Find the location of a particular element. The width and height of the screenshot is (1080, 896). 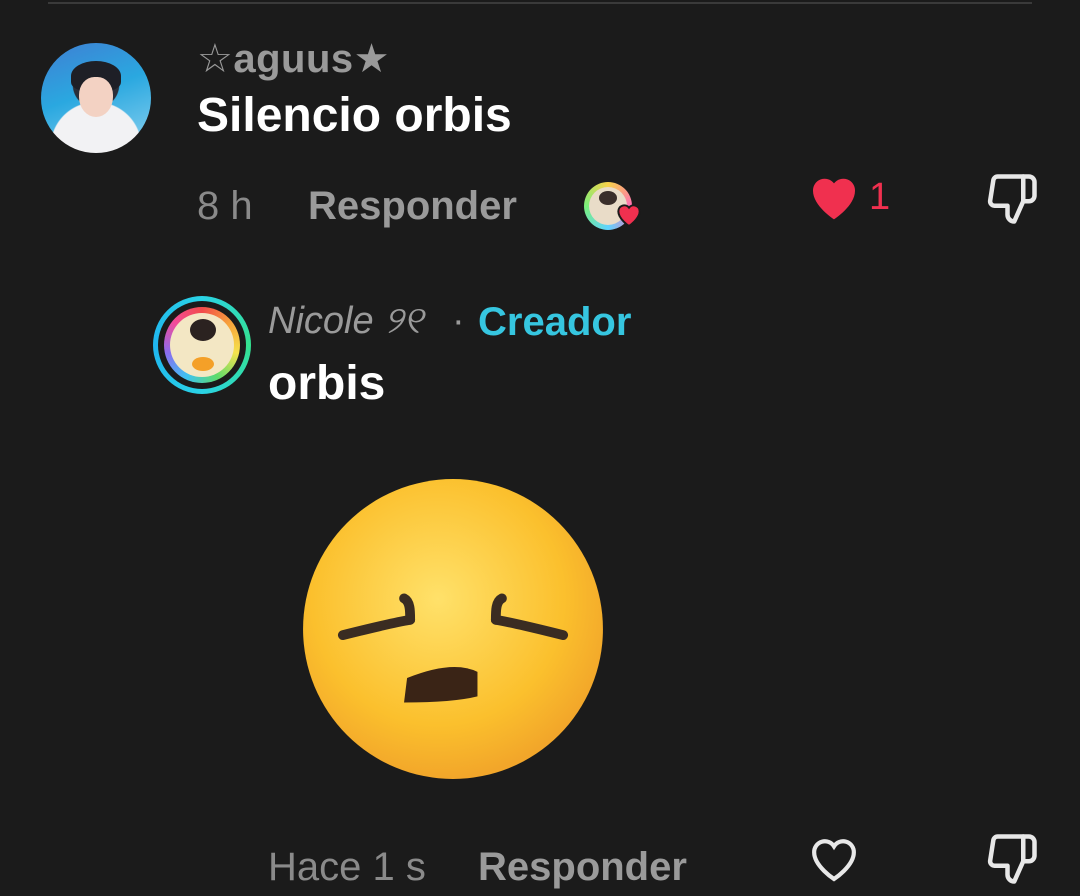

comment-username: ☆aguus★ is located at coordinates (293, 59).